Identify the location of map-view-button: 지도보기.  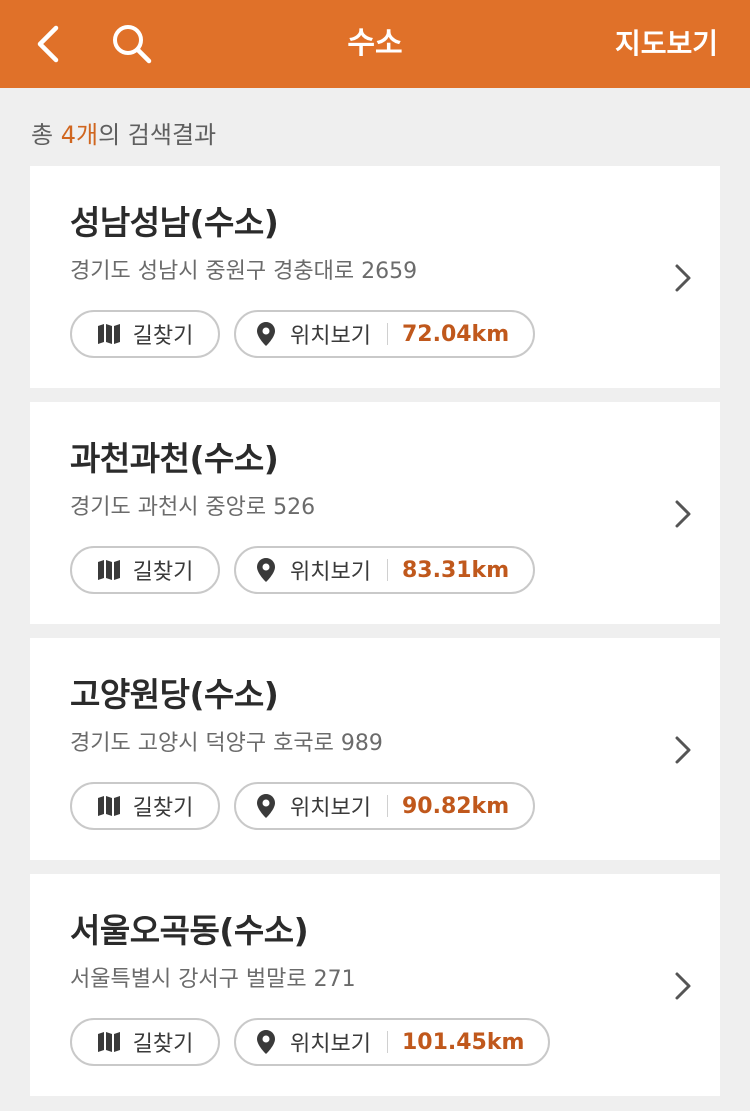
(666, 44).